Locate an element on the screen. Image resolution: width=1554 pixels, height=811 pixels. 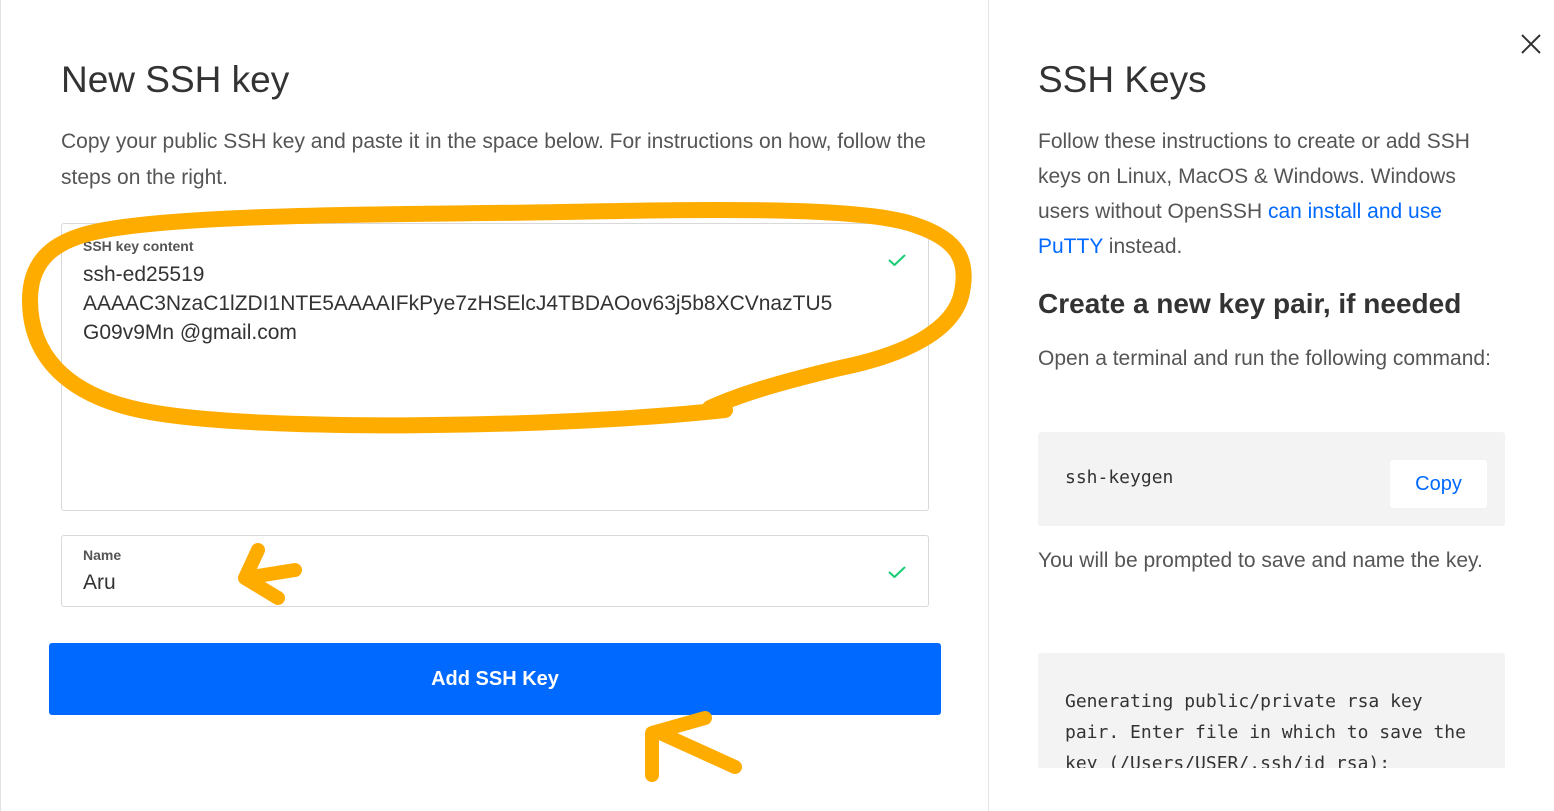
copy-button: Copy is located at coordinates (1438, 484).